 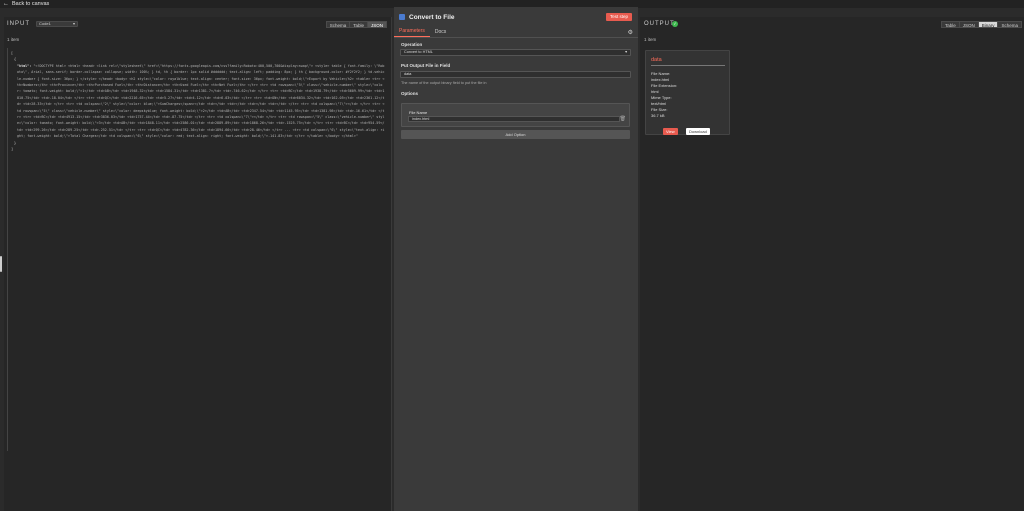 What do you see at coordinates (656, 60) in the screenshot?
I see `binary-name: data` at bounding box center [656, 60].